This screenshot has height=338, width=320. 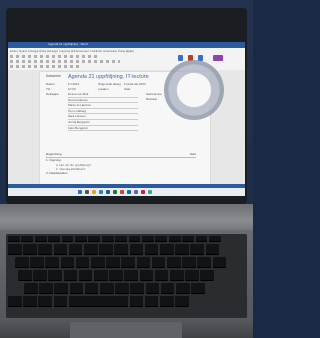 I want to click on search-icon, so click(x=87, y=192).